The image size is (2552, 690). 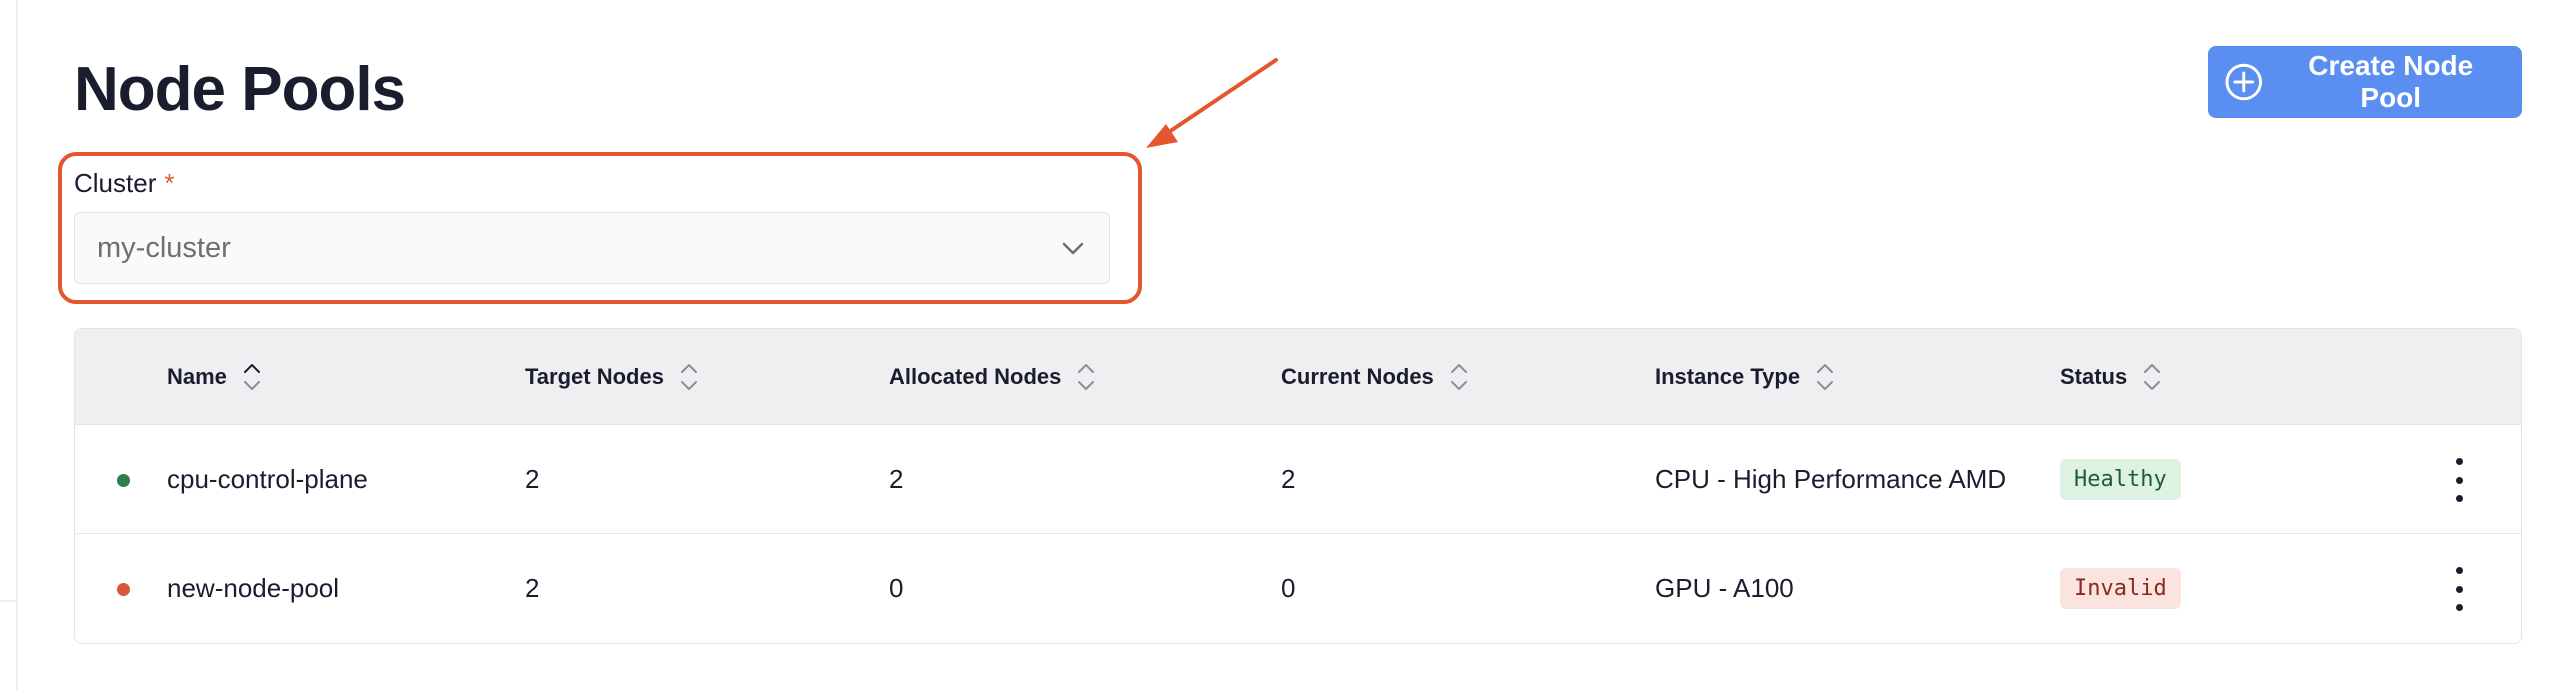 I want to click on column-header-target-nodes: Target Nodes, so click(x=612, y=377).